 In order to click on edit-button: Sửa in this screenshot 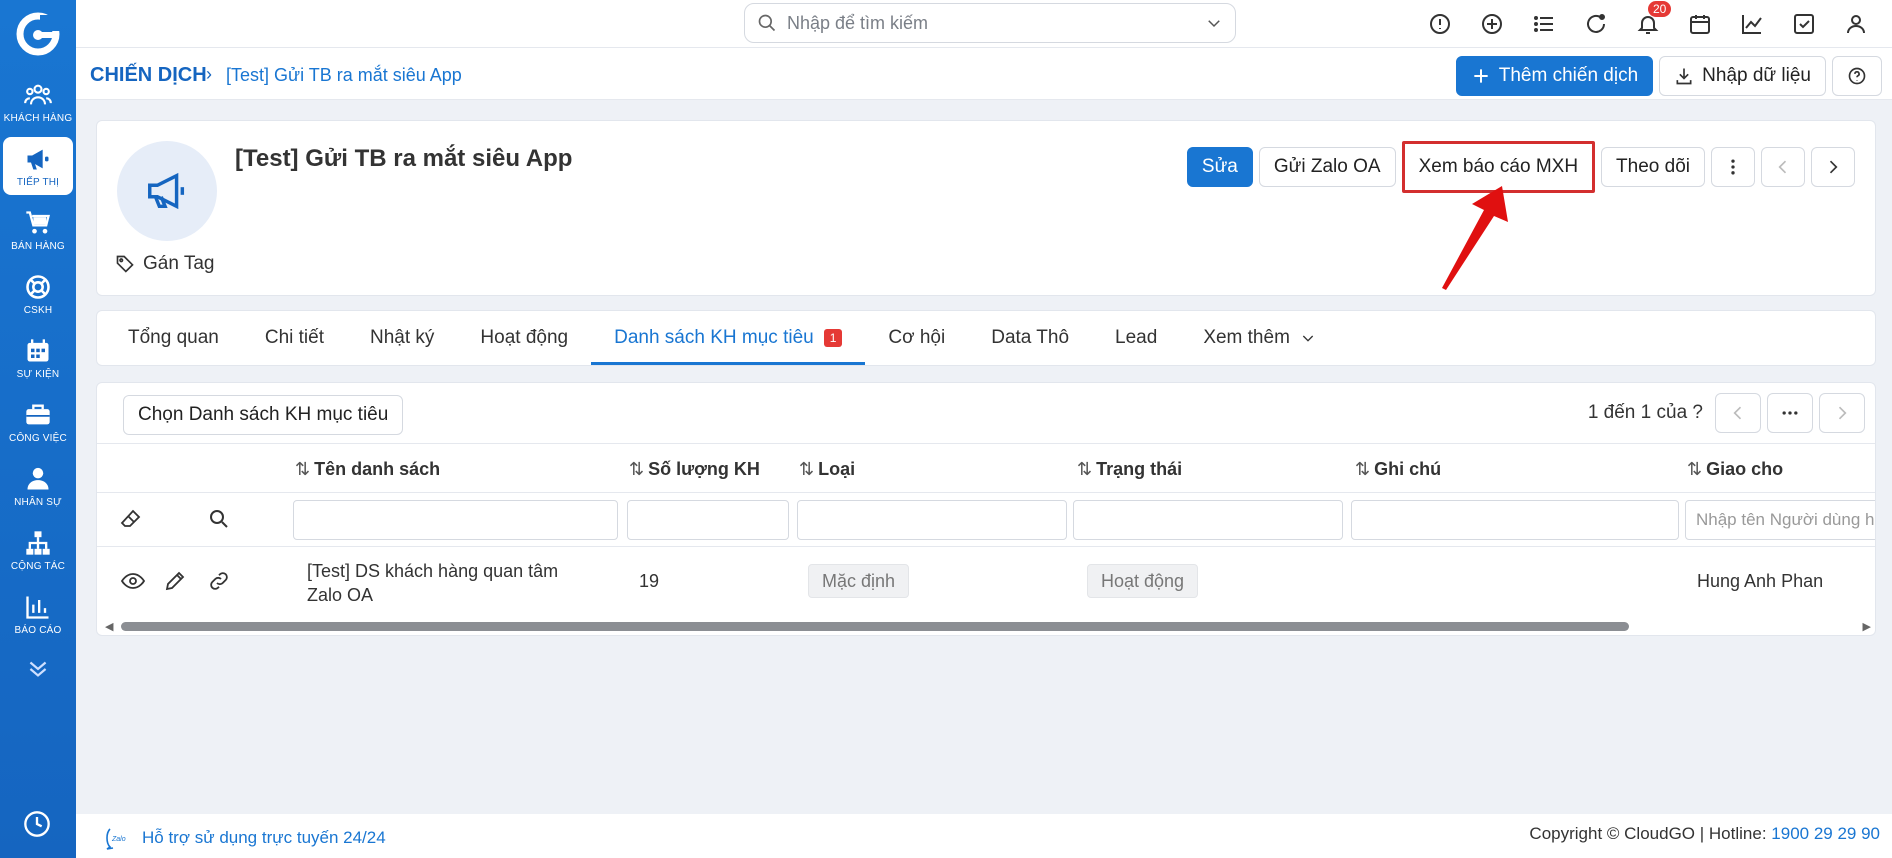, I will do `click(1219, 167)`.